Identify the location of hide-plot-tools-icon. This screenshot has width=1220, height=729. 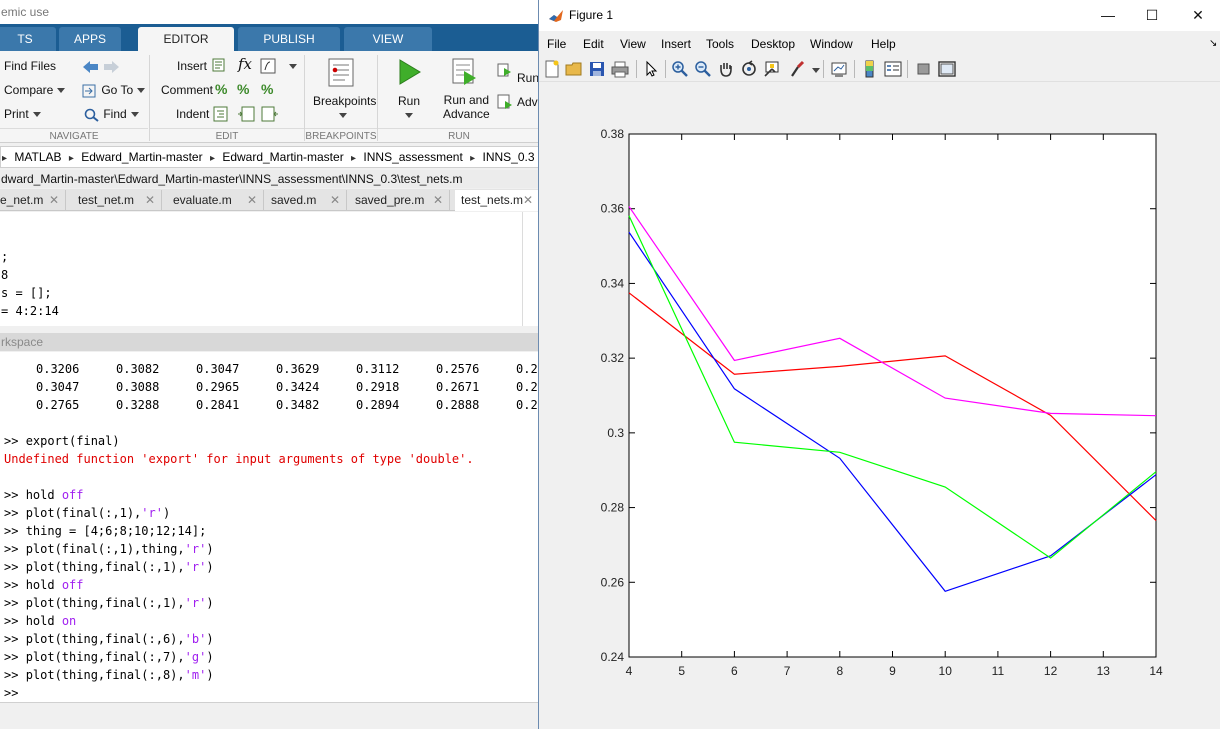
(924, 69).